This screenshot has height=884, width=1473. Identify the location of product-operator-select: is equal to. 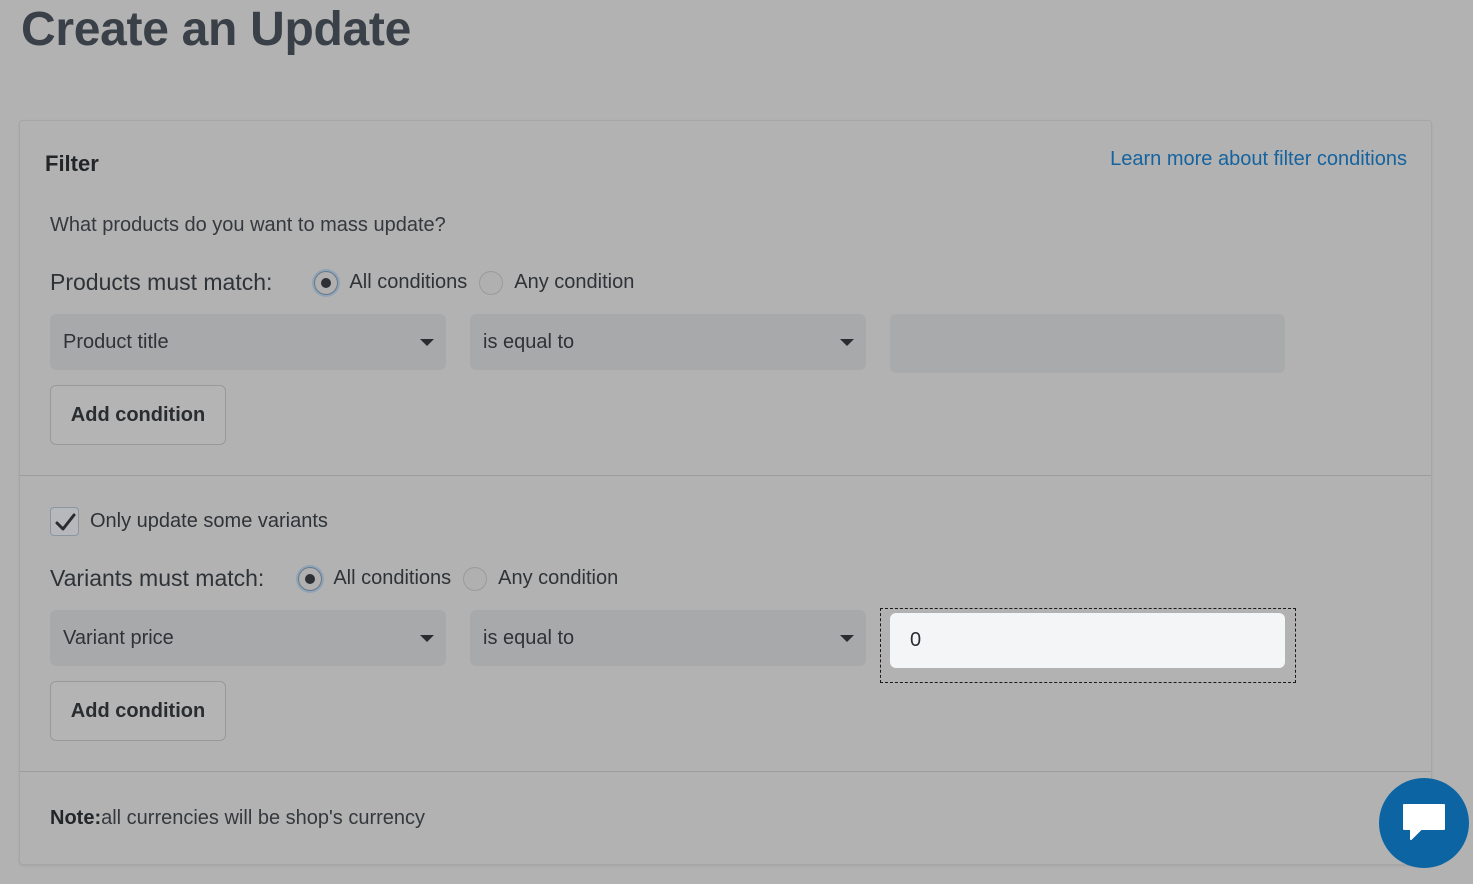
(668, 342).